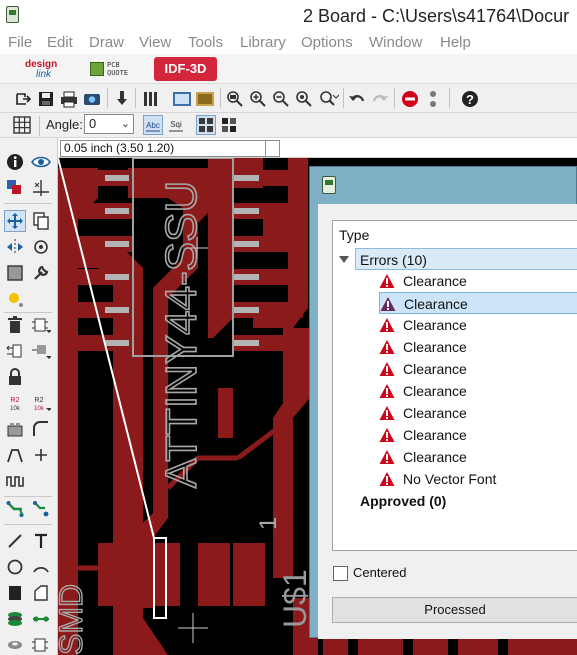 This screenshot has height=655, width=577. What do you see at coordinates (466, 259) in the screenshot?
I see `errors-group-row: Errors (10)` at bounding box center [466, 259].